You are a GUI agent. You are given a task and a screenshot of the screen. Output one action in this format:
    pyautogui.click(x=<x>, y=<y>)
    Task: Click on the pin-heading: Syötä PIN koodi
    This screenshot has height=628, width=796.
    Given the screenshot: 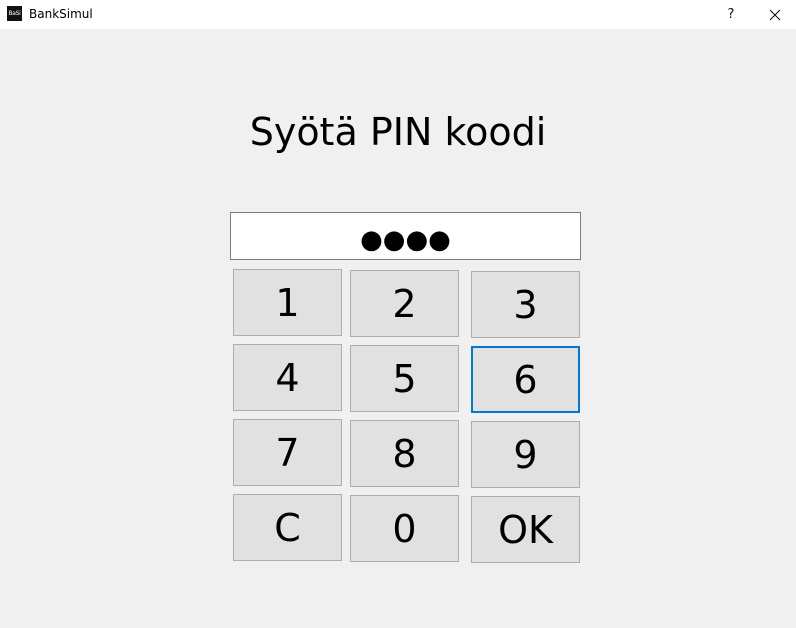 What is the action you would take?
    pyautogui.click(x=398, y=132)
    